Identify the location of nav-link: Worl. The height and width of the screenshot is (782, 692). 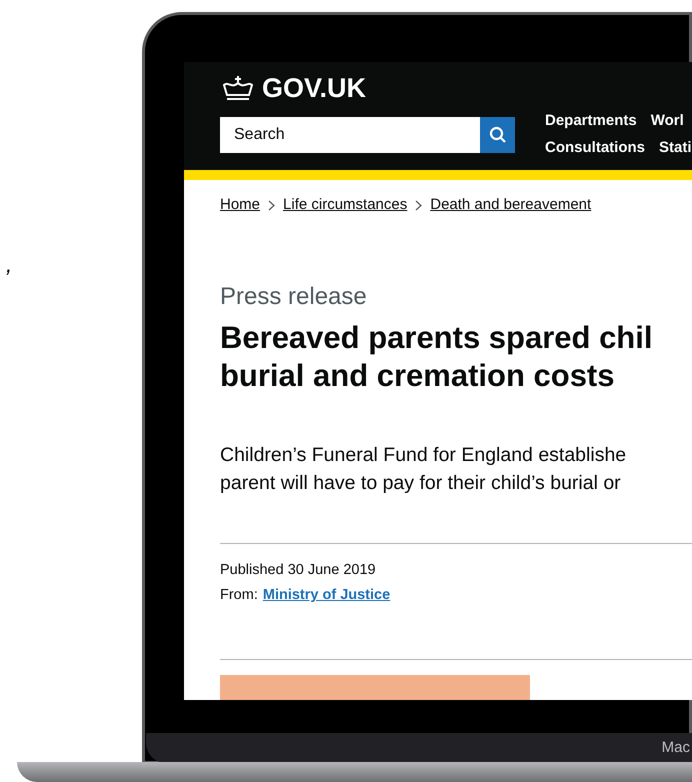
(667, 121).